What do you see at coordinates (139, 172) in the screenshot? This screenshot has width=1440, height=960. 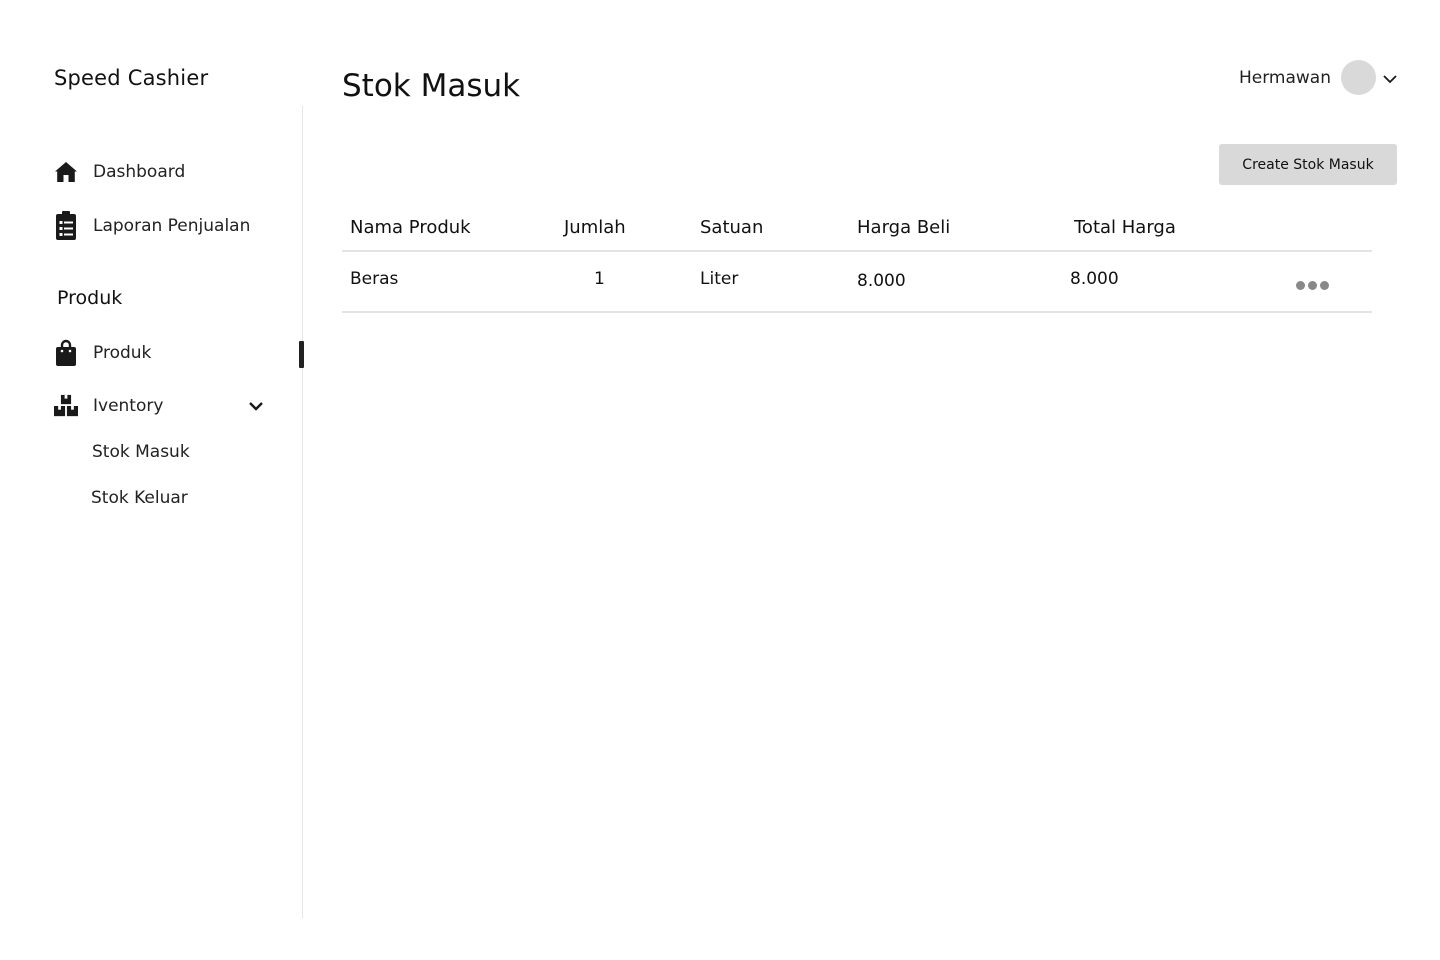 I see `sidebar-item-label: Dashboard` at bounding box center [139, 172].